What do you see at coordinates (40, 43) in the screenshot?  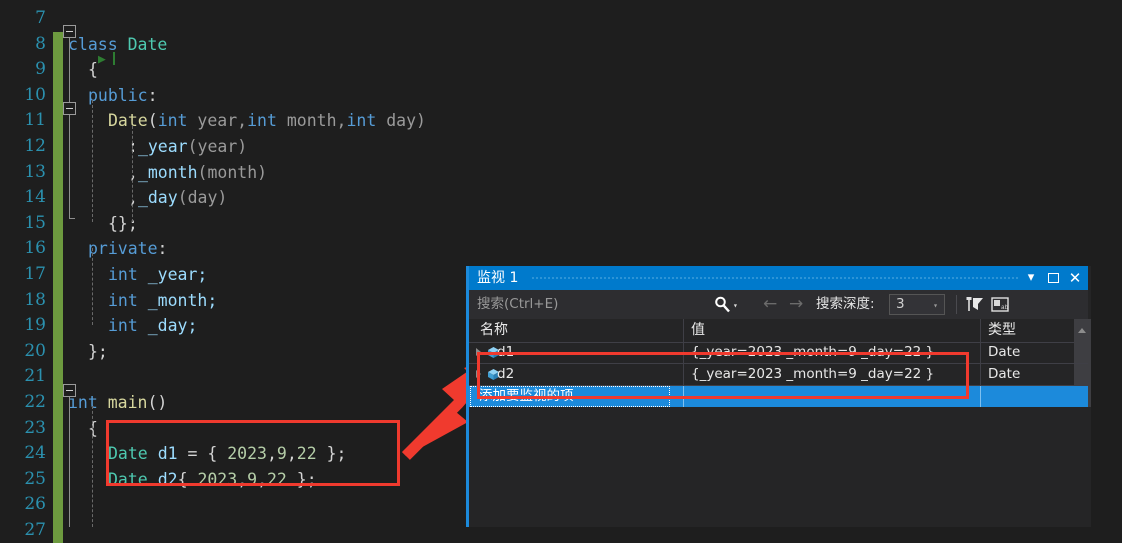 I see `line-number: 8` at bounding box center [40, 43].